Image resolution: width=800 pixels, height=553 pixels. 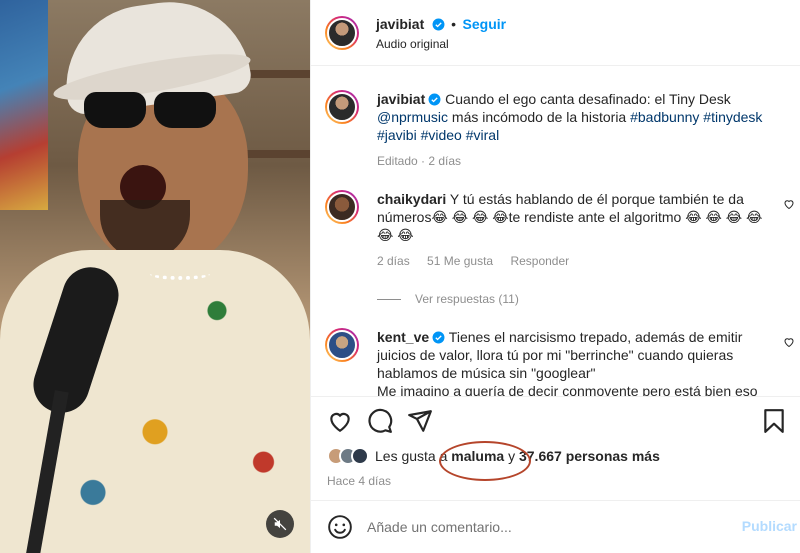 What do you see at coordinates (774, 421) in the screenshot?
I see `bookmark-icon` at bounding box center [774, 421].